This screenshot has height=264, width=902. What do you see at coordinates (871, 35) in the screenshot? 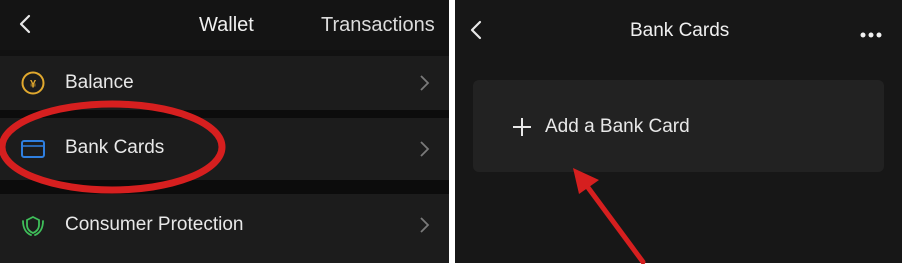
I see `more-dots-icon` at bounding box center [871, 35].